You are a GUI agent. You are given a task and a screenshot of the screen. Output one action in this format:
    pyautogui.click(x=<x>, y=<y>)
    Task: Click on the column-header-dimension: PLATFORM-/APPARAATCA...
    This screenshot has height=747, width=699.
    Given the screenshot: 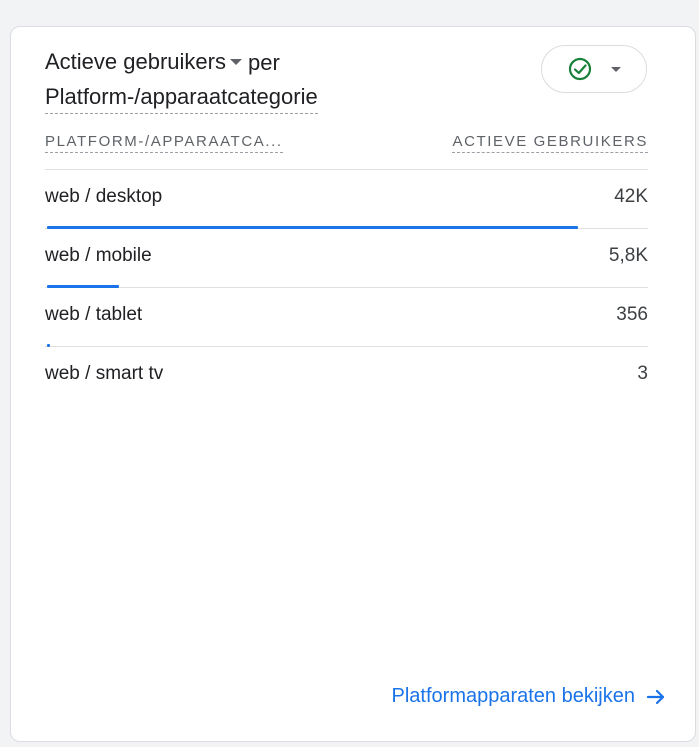 What is the action you would take?
    pyautogui.click(x=164, y=143)
    